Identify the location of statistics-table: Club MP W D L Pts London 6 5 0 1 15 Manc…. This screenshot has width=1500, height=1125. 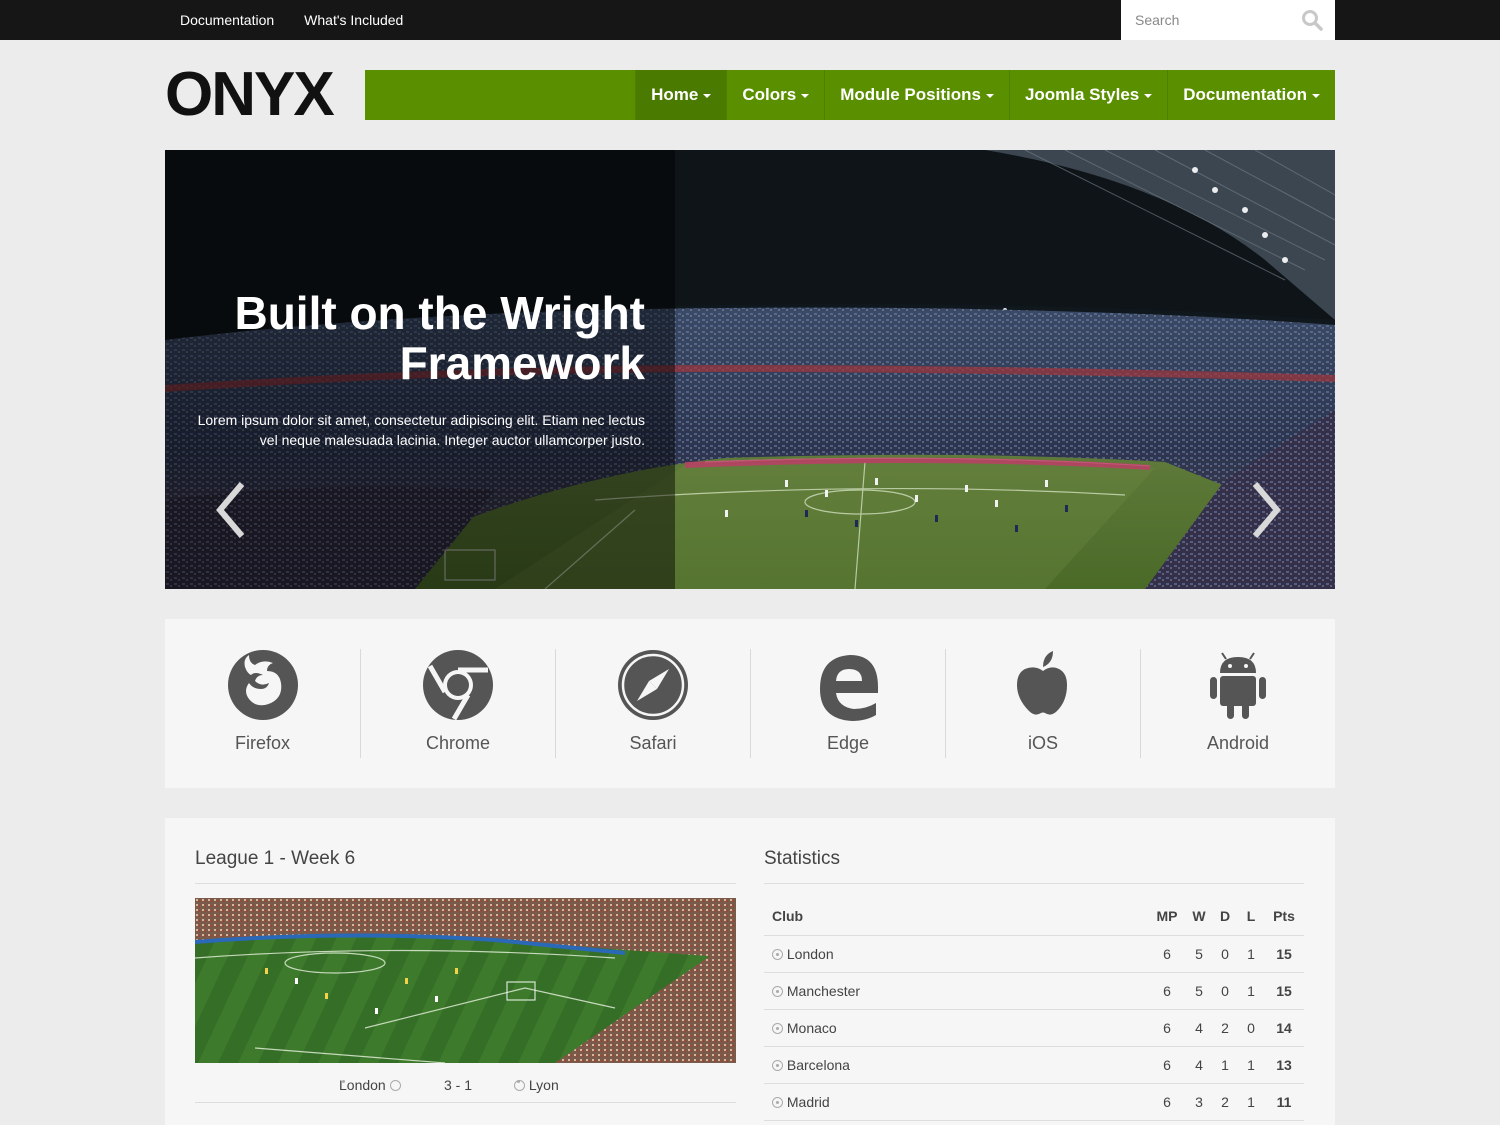
(1034, 1009).